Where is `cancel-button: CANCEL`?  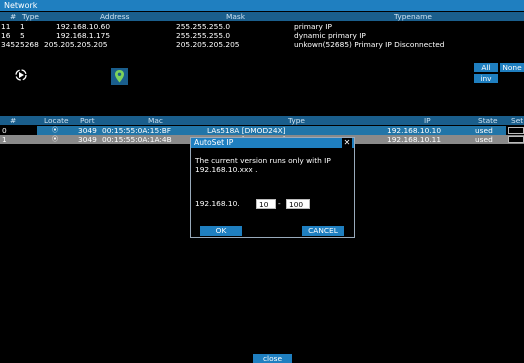 cancel-button: CANCEL is located at coordinates (323, 231).